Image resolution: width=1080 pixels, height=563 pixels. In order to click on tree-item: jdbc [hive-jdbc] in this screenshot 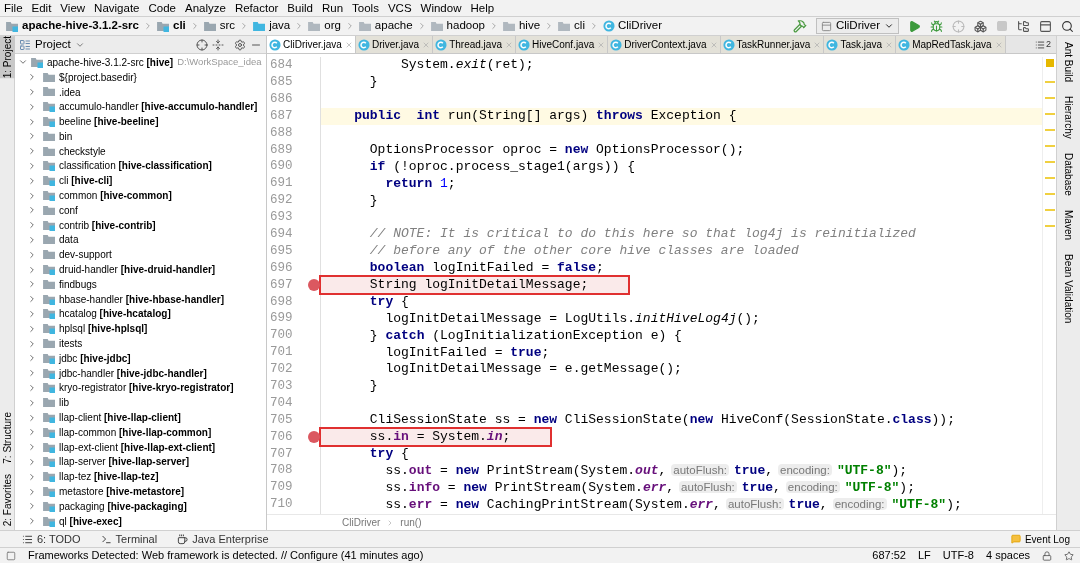, I will do `click(95, 358)`.